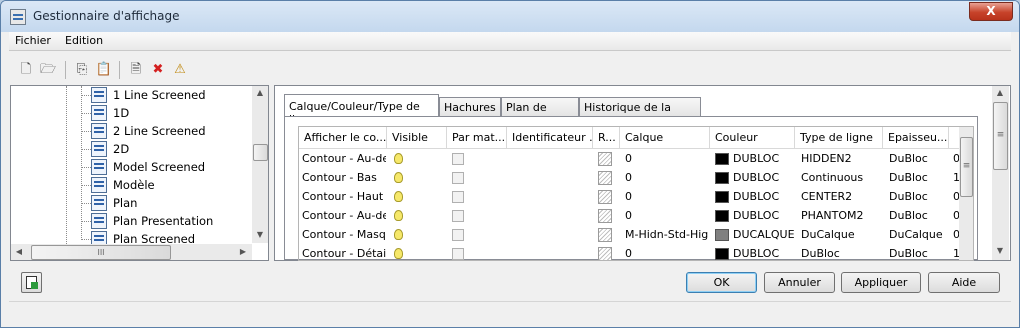 This screenshot has height=328, width=1020. I want to click on linetype-value: CENTER2, so click(842, 196).